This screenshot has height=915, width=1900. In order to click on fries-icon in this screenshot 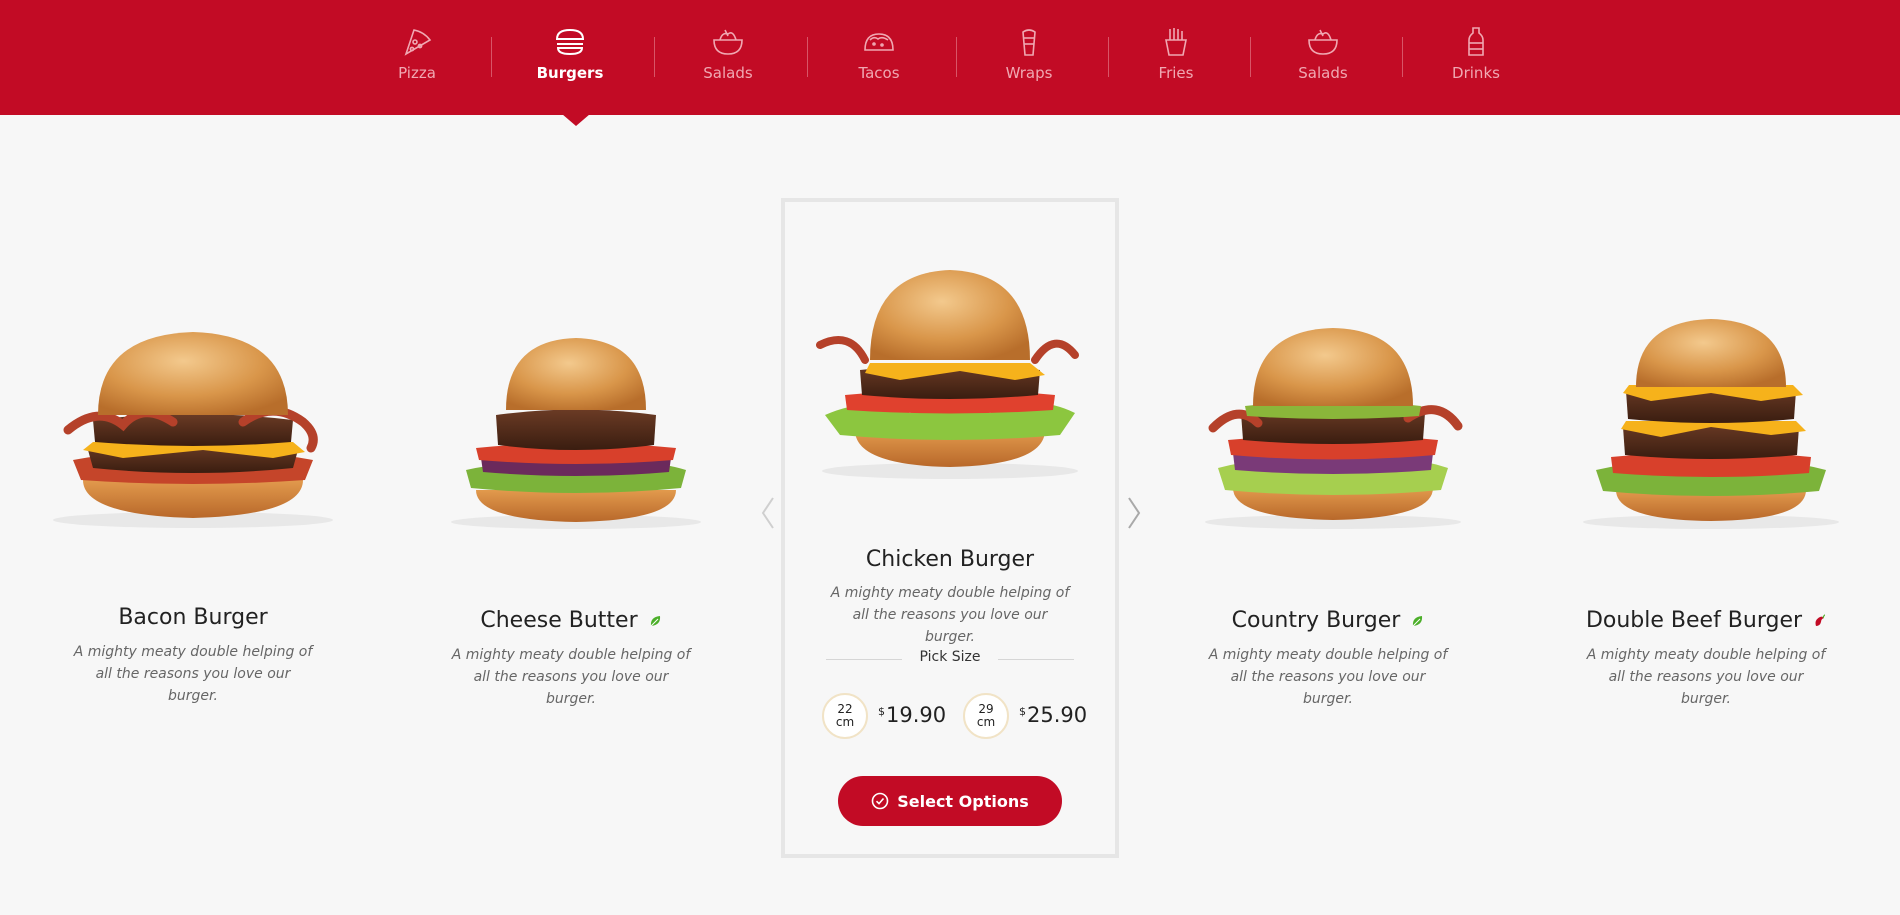, I will do `click(1176, 42)`.